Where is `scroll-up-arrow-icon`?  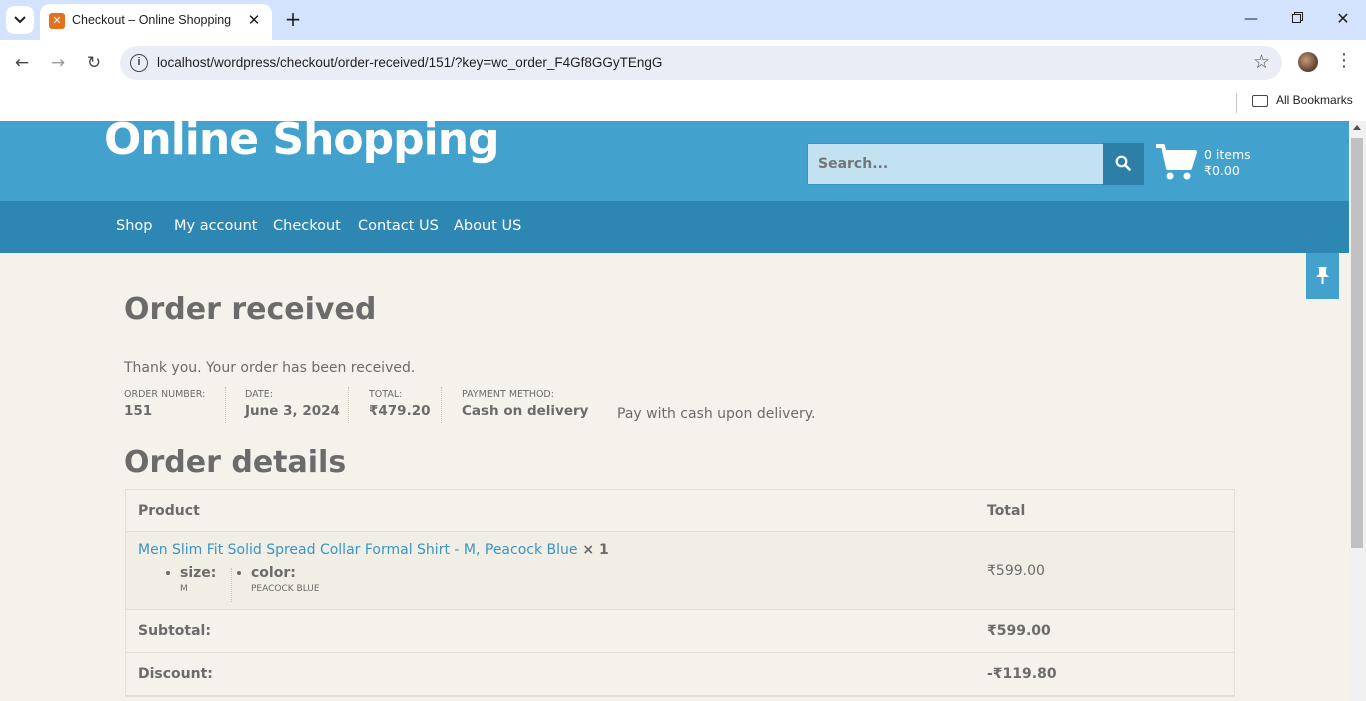
scroll-up-arrow-icon is located at coordinates (1357, 127).